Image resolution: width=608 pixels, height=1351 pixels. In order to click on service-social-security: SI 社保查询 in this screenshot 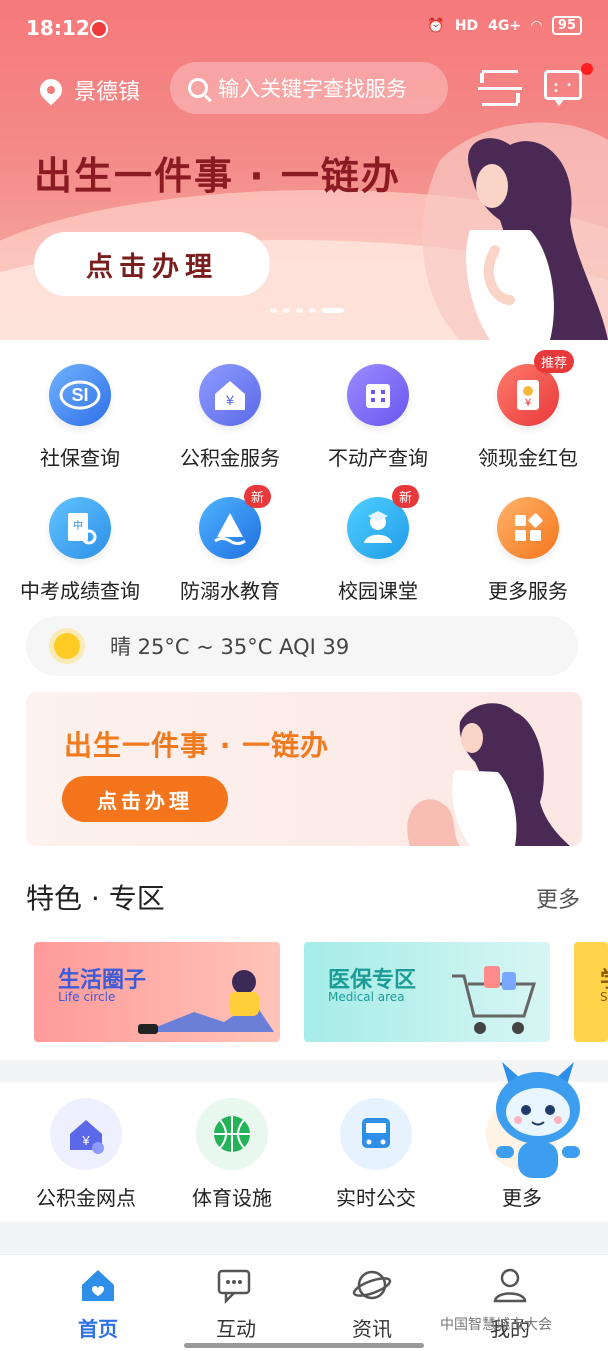, I will do `click(80, 417)`.